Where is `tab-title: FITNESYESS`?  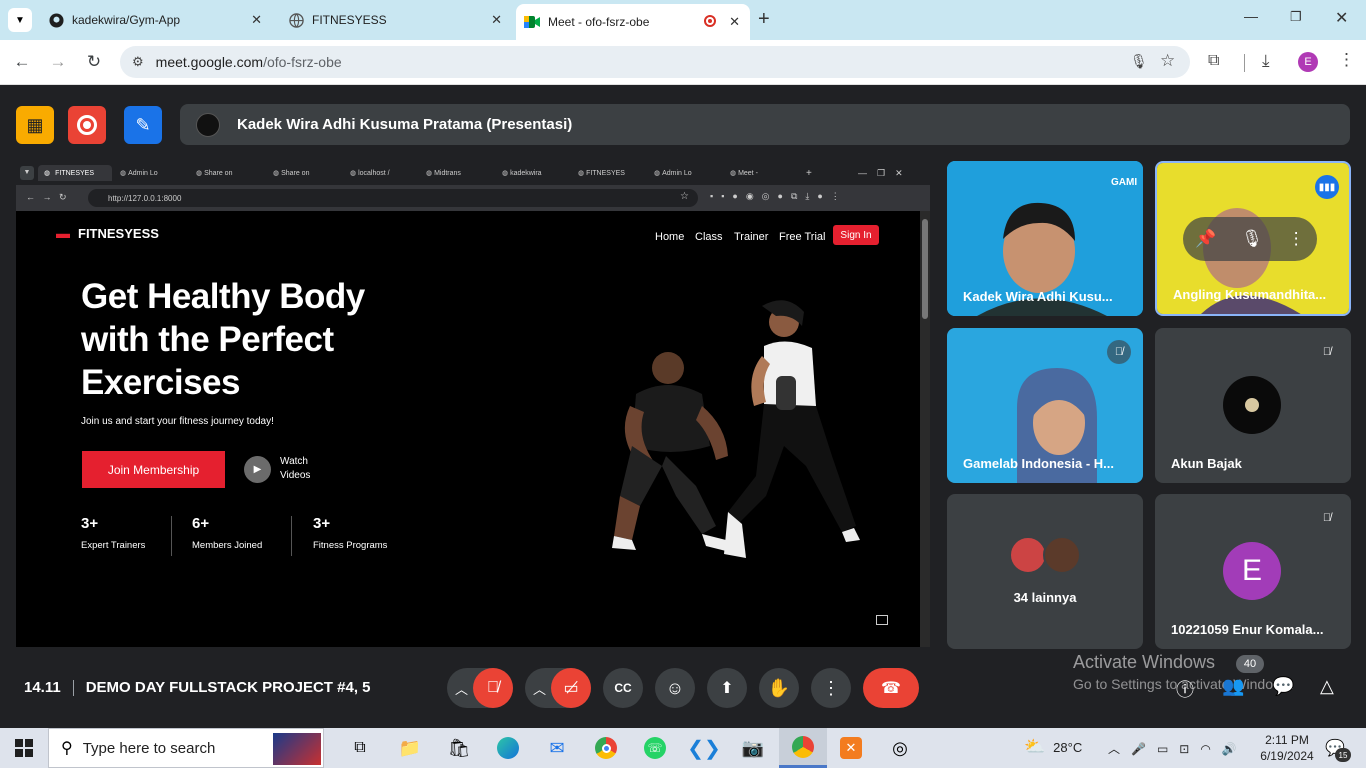
tab-title: FITNESYESS is located at coordinates (349, 20).